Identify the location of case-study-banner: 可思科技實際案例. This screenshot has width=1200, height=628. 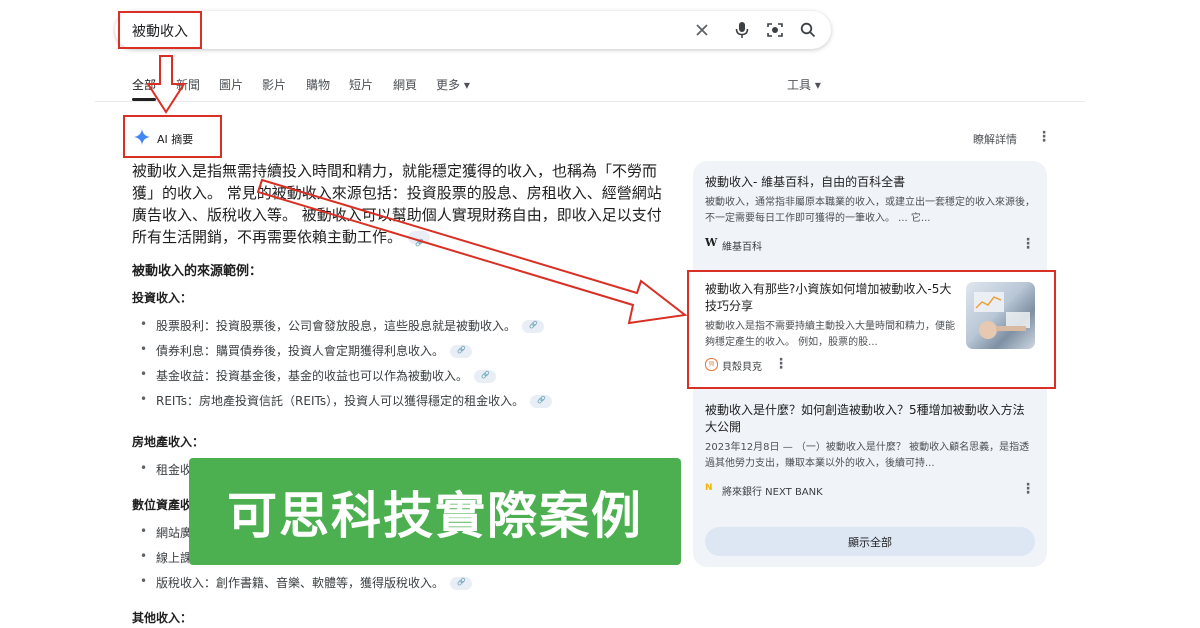
(435, 511).